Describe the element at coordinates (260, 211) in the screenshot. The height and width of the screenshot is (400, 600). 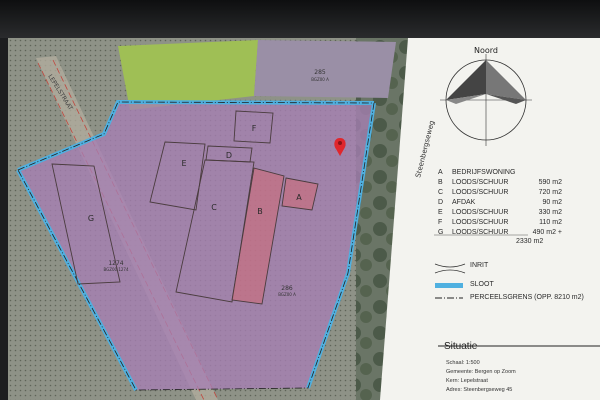
I see `label-building-b: B` at that location.